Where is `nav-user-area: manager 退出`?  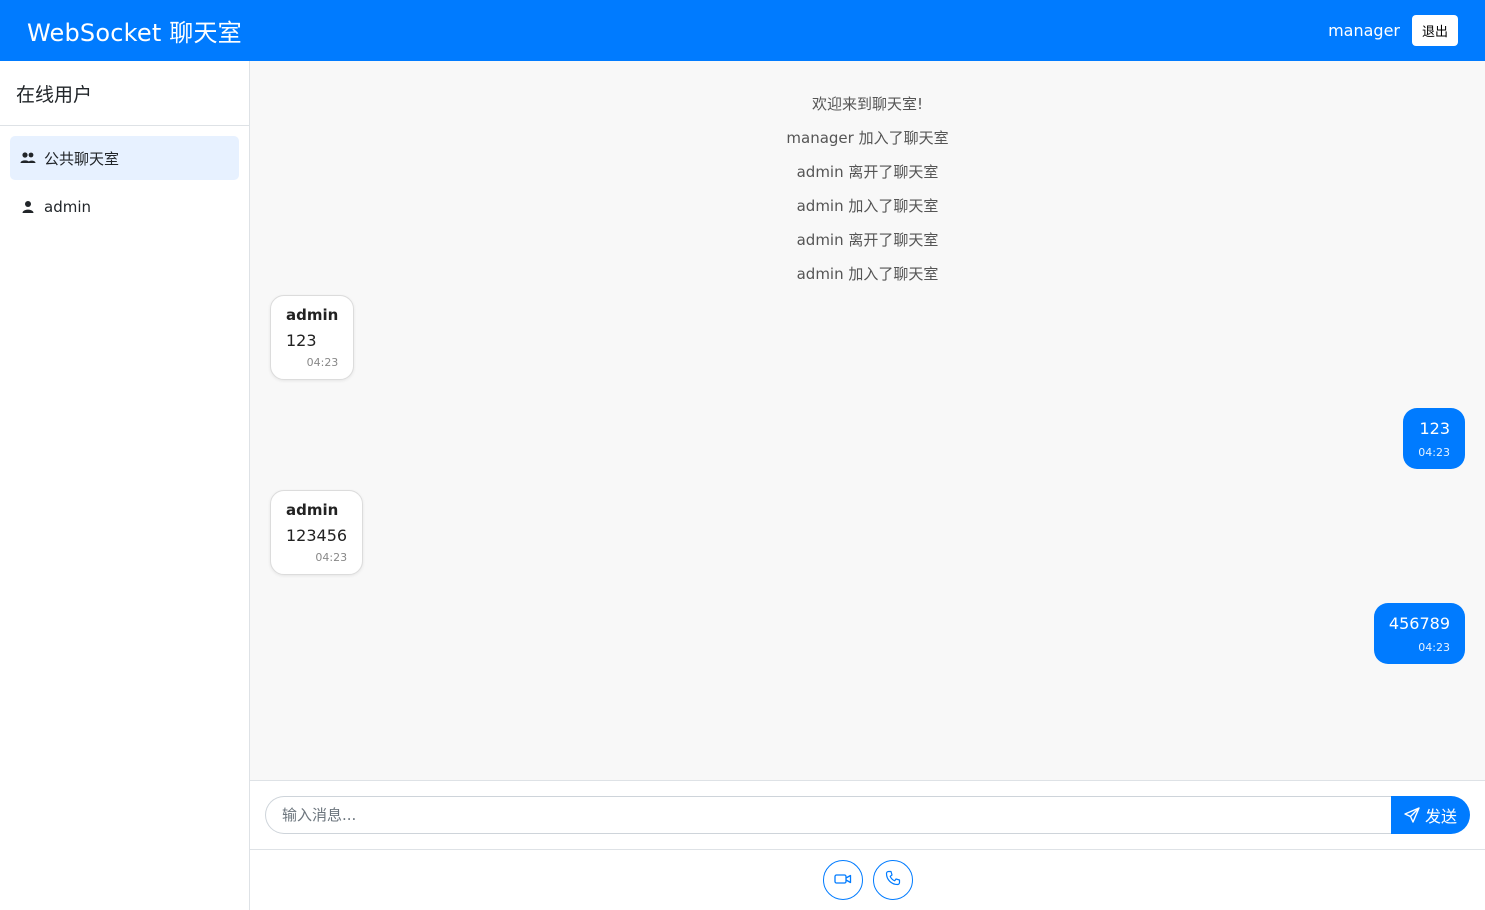 nav-user-area: manager 退出 is located at coordinates (1393, 30).